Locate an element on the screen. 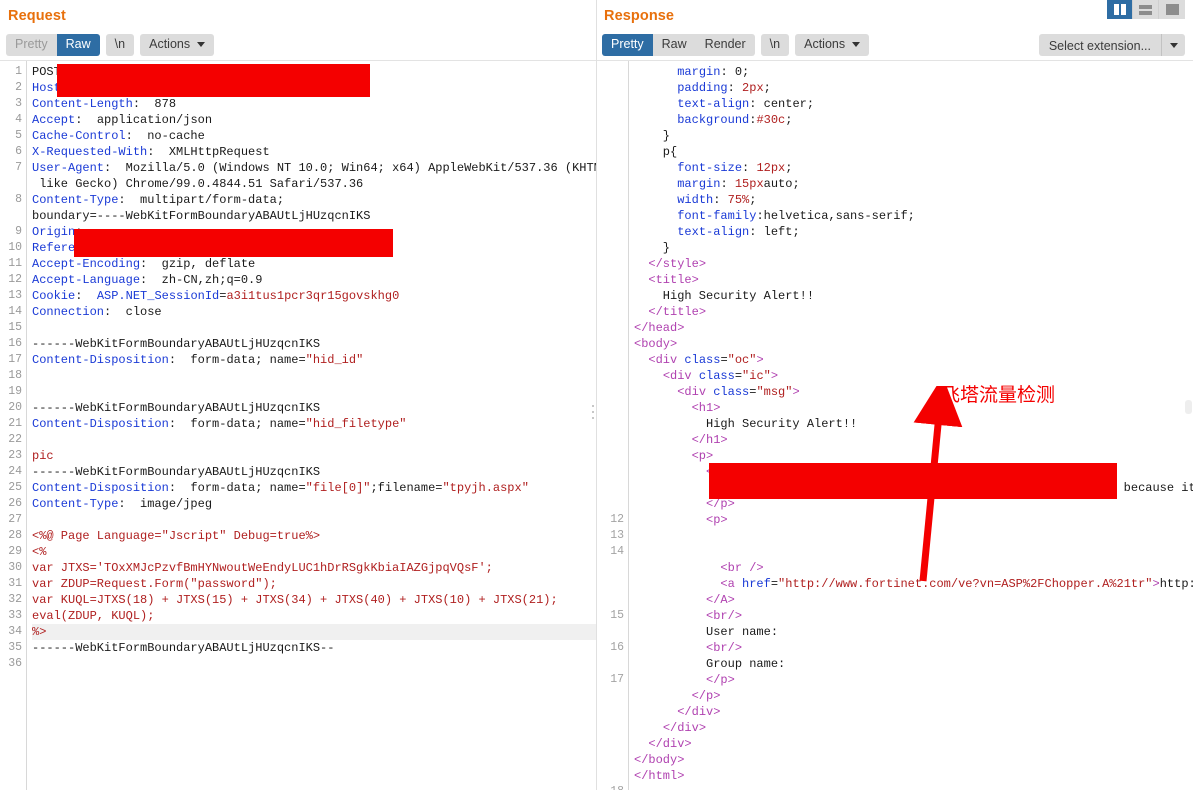 Image resolution: width=1193 pixels, height=790 pixels. code-line: text-align: left; is located at coordinates (913, 232).